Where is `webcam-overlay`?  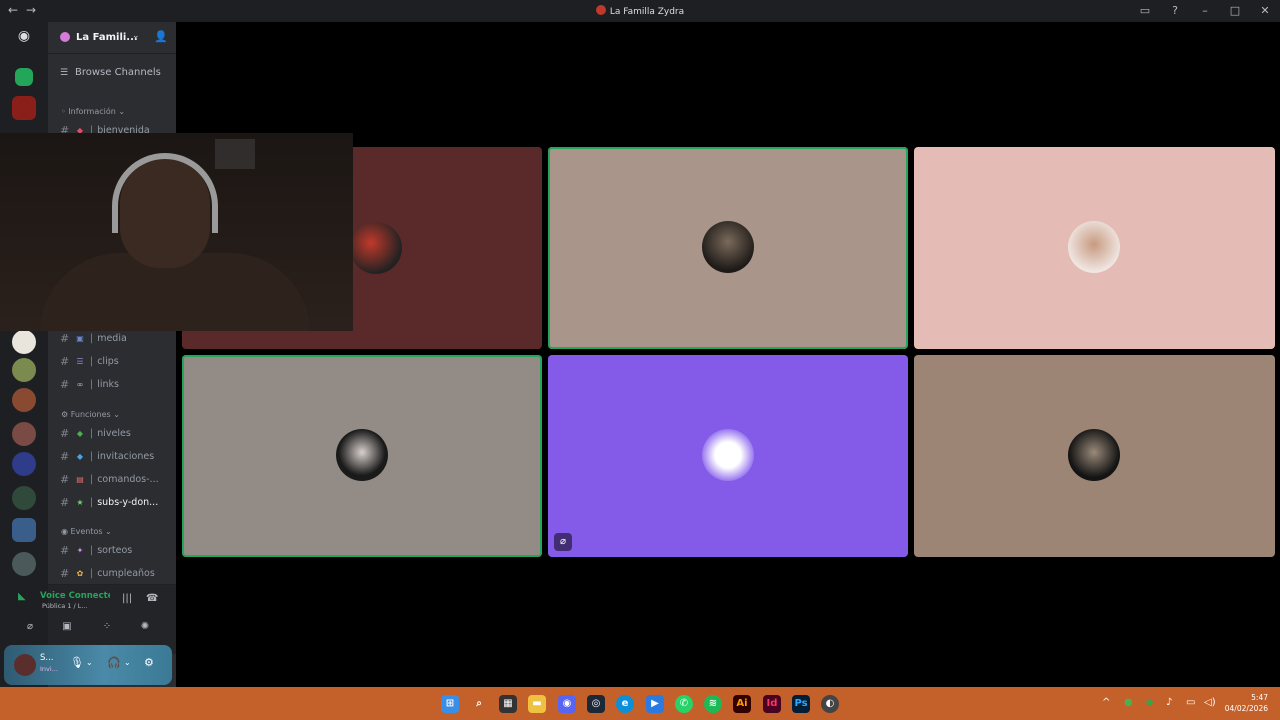 webcam-overlay is located at coordinates (176, 232).